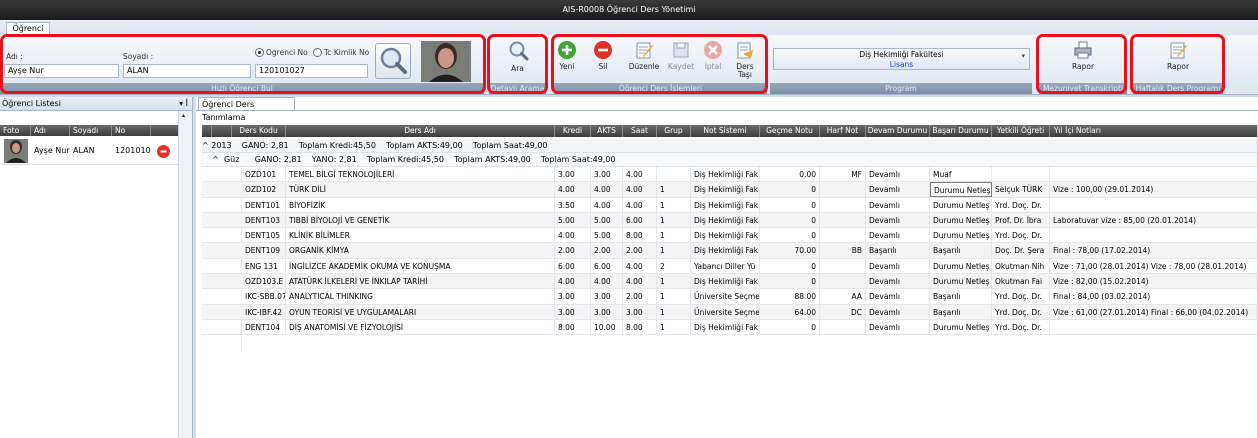 This screenshot has width=1258, height=438. What do you see at coordinates (420, 327) in the screenshot?
I see `cell-ders-adi: DİŞ ANATOMİSİ VE FİZYOLOJİSİ` at bounding box center [420, 327].